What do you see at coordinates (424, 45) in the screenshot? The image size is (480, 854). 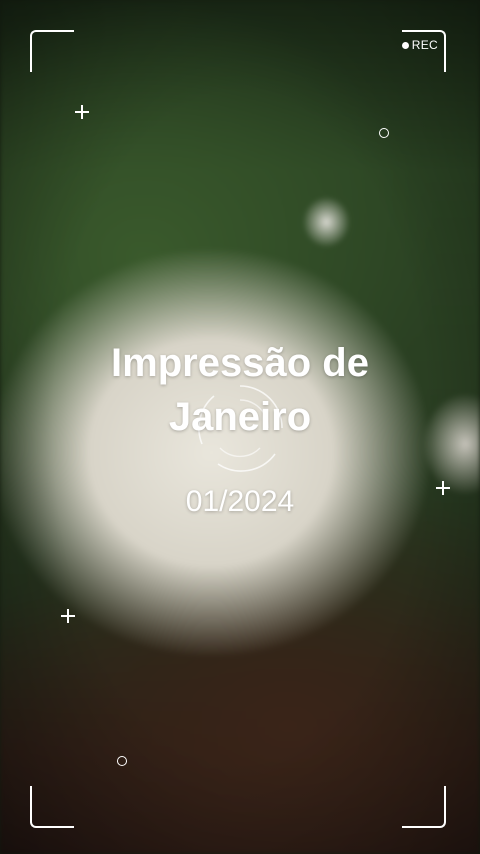 I see `rec-label: REC` at bounding box center [424, 45].